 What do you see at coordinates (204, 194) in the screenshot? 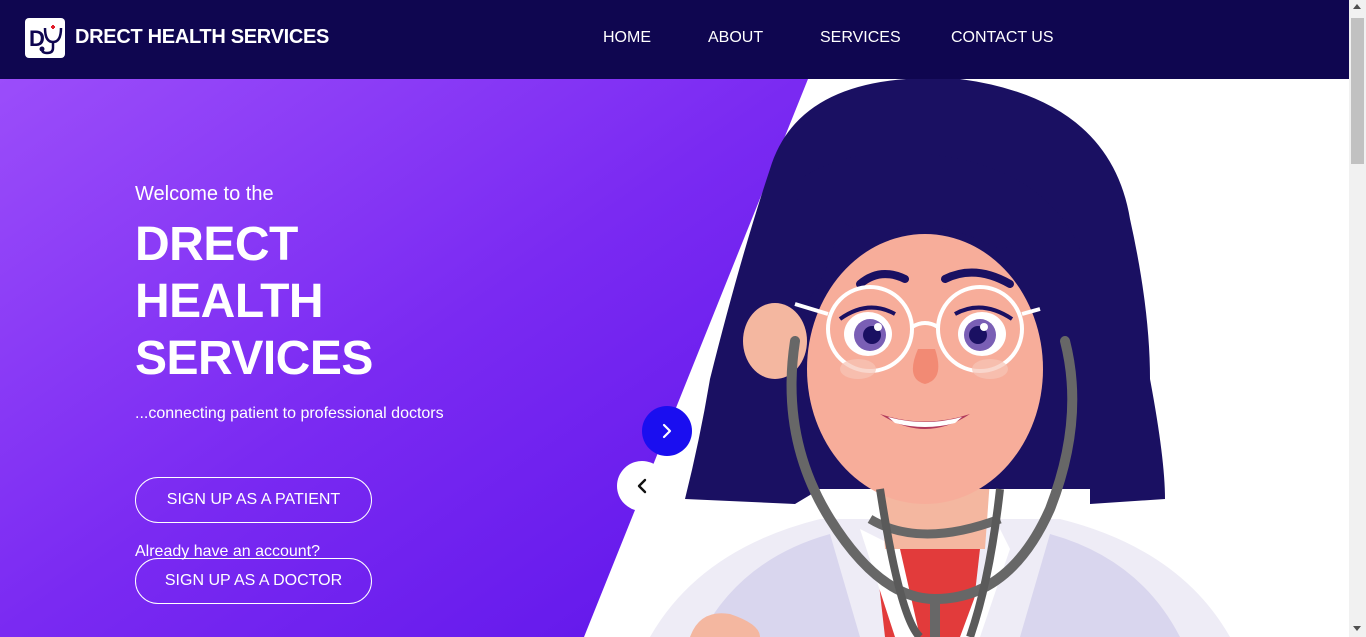
I see `welcome-text: Welcome to the` at bounding box center [204, 194].